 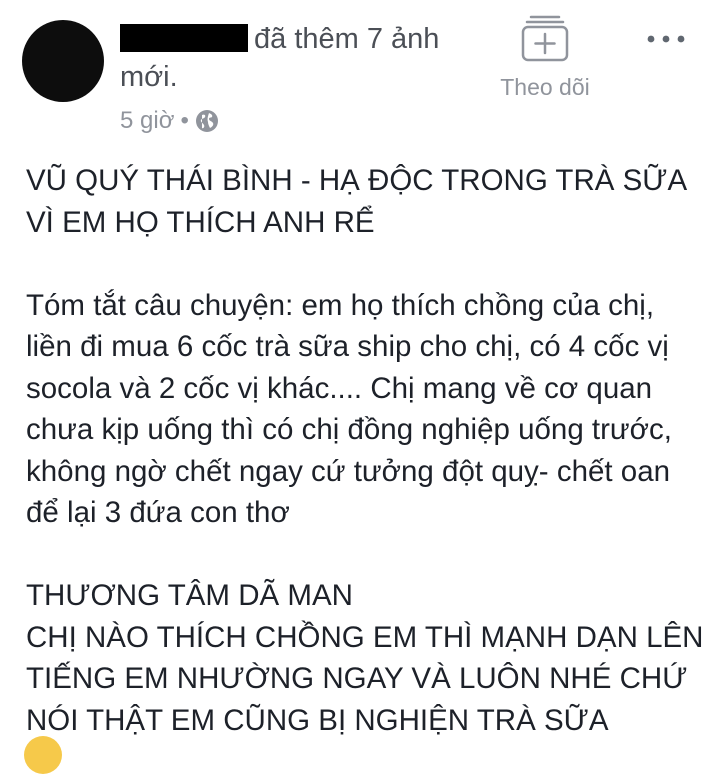 What do you see at coordinates (63, 61) in the screenshot?
I see `author-avatar` at bounding box center [63, 61].